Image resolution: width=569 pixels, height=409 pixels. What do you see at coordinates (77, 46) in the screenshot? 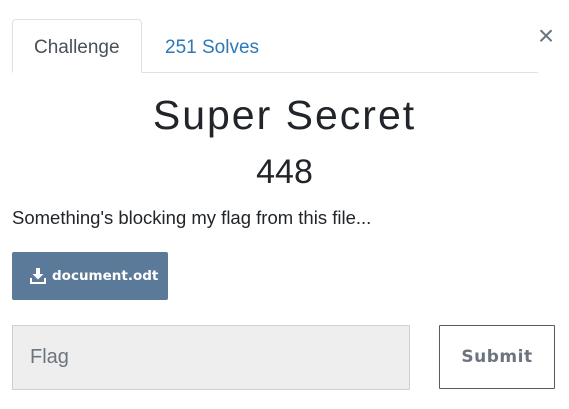
I see `tab-challenge: Challenge` at bounding box center [77, 46].